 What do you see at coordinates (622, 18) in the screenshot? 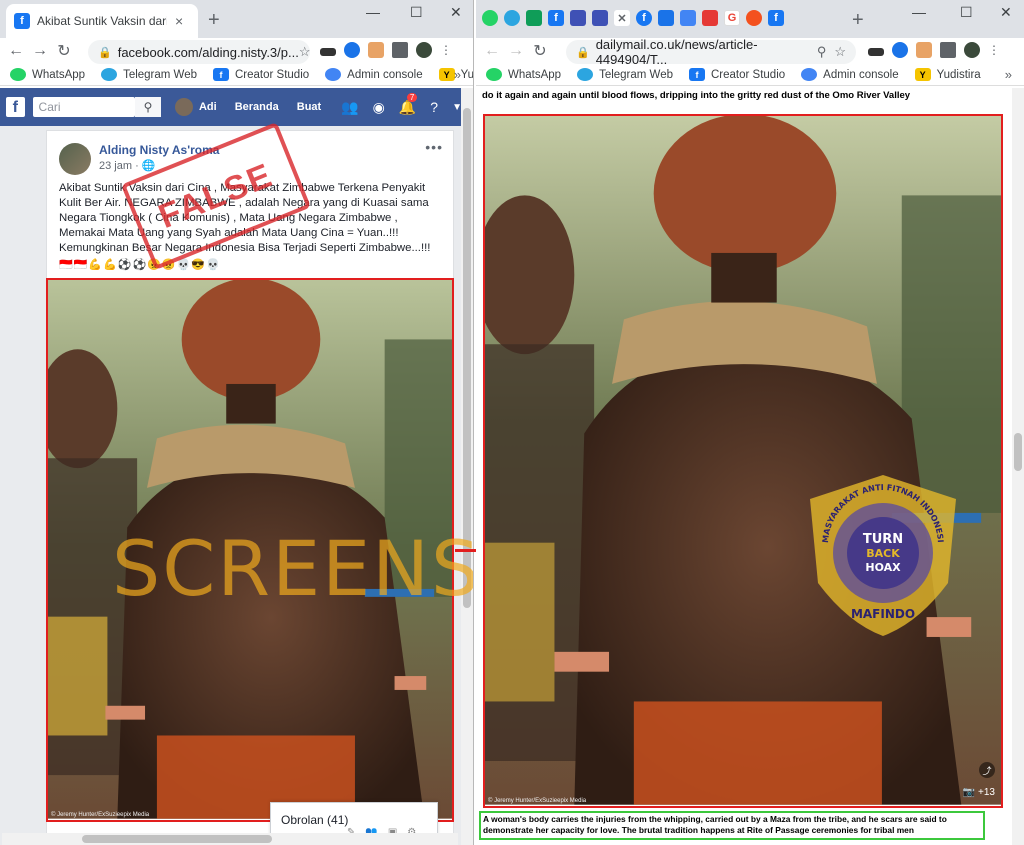
I see `active-tab-close-icon: ✕` at bounding box center [622, 18].